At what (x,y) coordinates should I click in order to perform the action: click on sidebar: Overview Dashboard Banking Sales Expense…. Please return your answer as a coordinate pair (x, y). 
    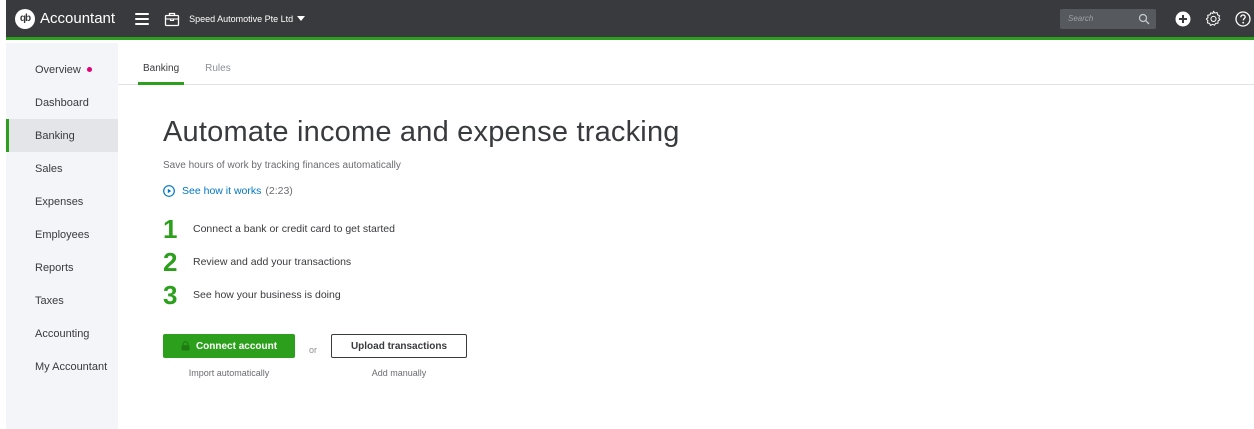
    Looking at the image, I should click on (62, 236).